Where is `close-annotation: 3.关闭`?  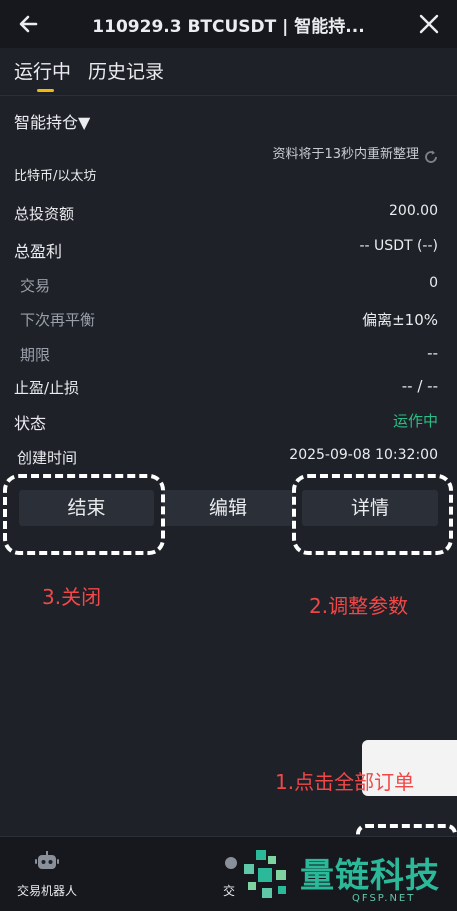 close-annotation: 3.关闭 is located at coordinates (72, 597).